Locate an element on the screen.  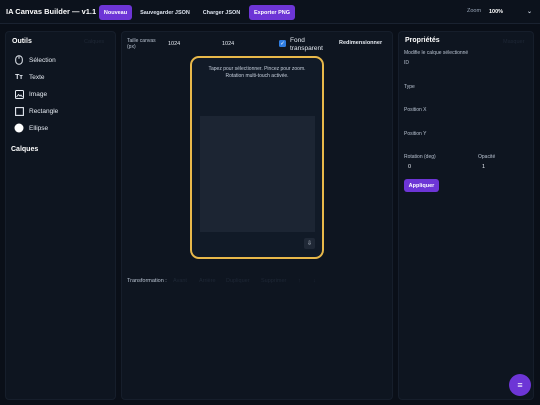
ellipse-icon is located at coordinates (19, 128).